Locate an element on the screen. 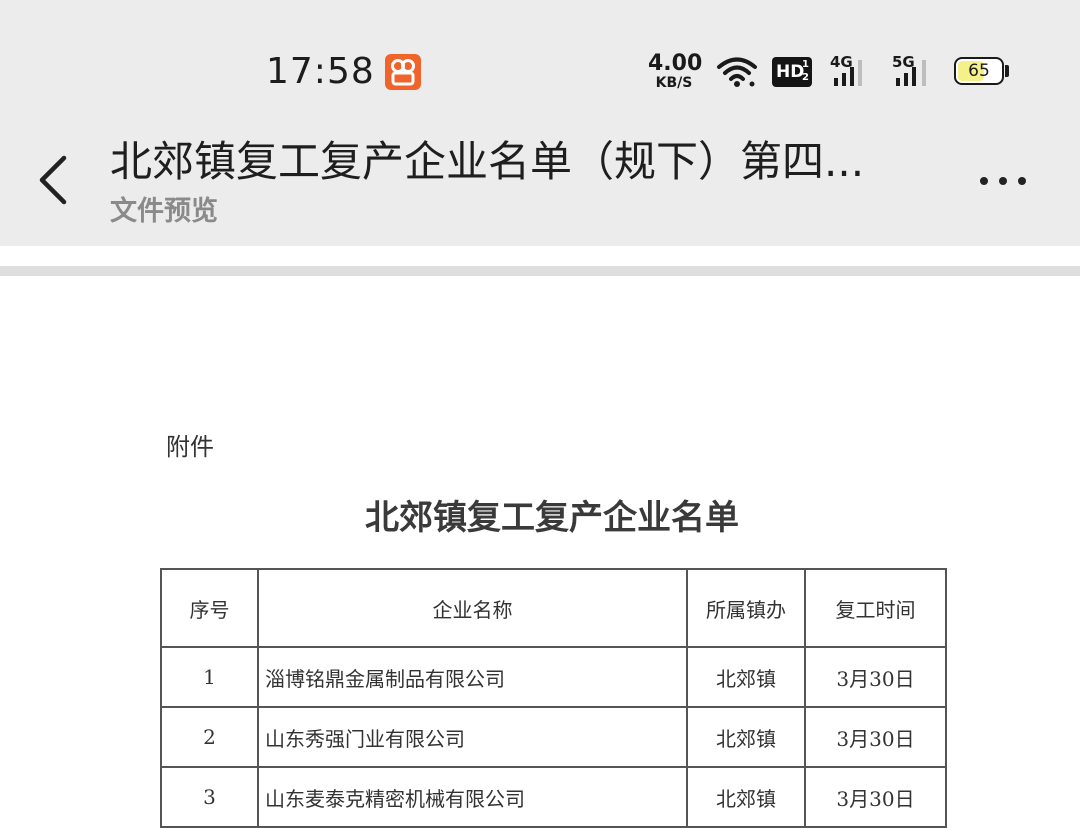 The height and width of the screenshot is (828, 1080). cell-no: 3 is located at coordinates (209, 797).